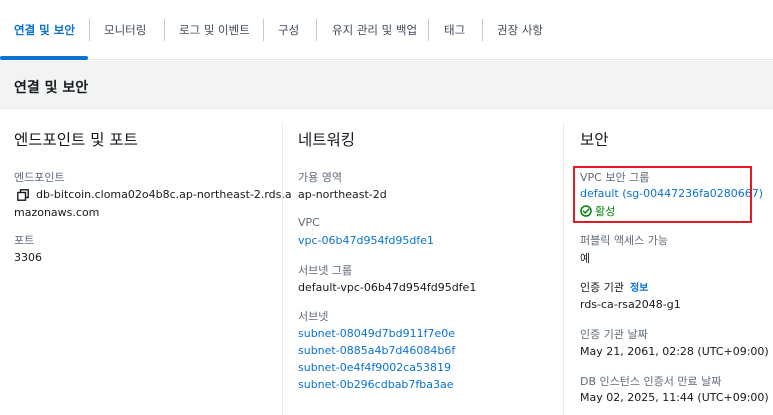 This screenshot has height=415, width=773. I want to click on subnets-label: 서브넷, so click(313, 316).